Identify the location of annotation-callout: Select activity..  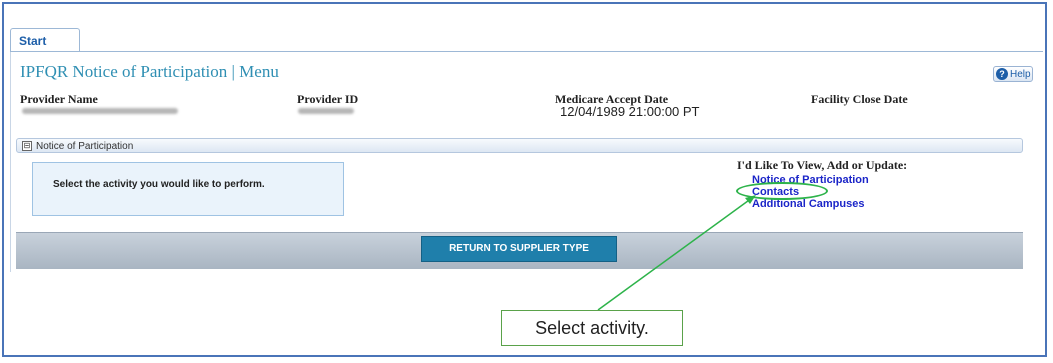
(592, 328).